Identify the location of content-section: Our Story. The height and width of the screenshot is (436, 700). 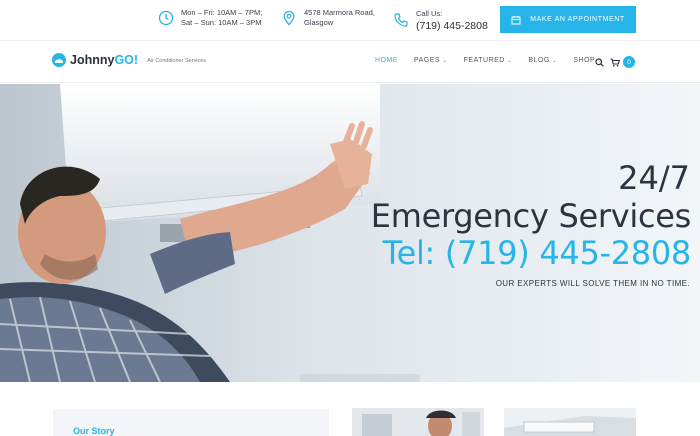
(350, 409).